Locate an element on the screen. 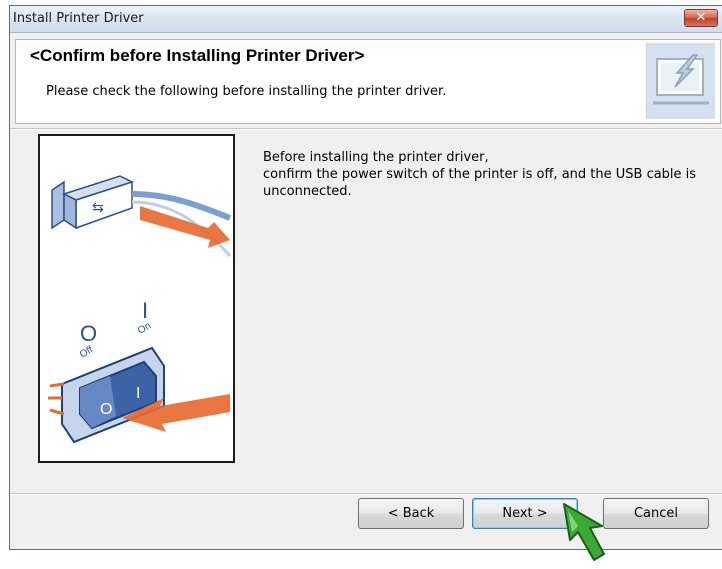  instruction-line-3: unconnected. is located at coordinates (307, 191).